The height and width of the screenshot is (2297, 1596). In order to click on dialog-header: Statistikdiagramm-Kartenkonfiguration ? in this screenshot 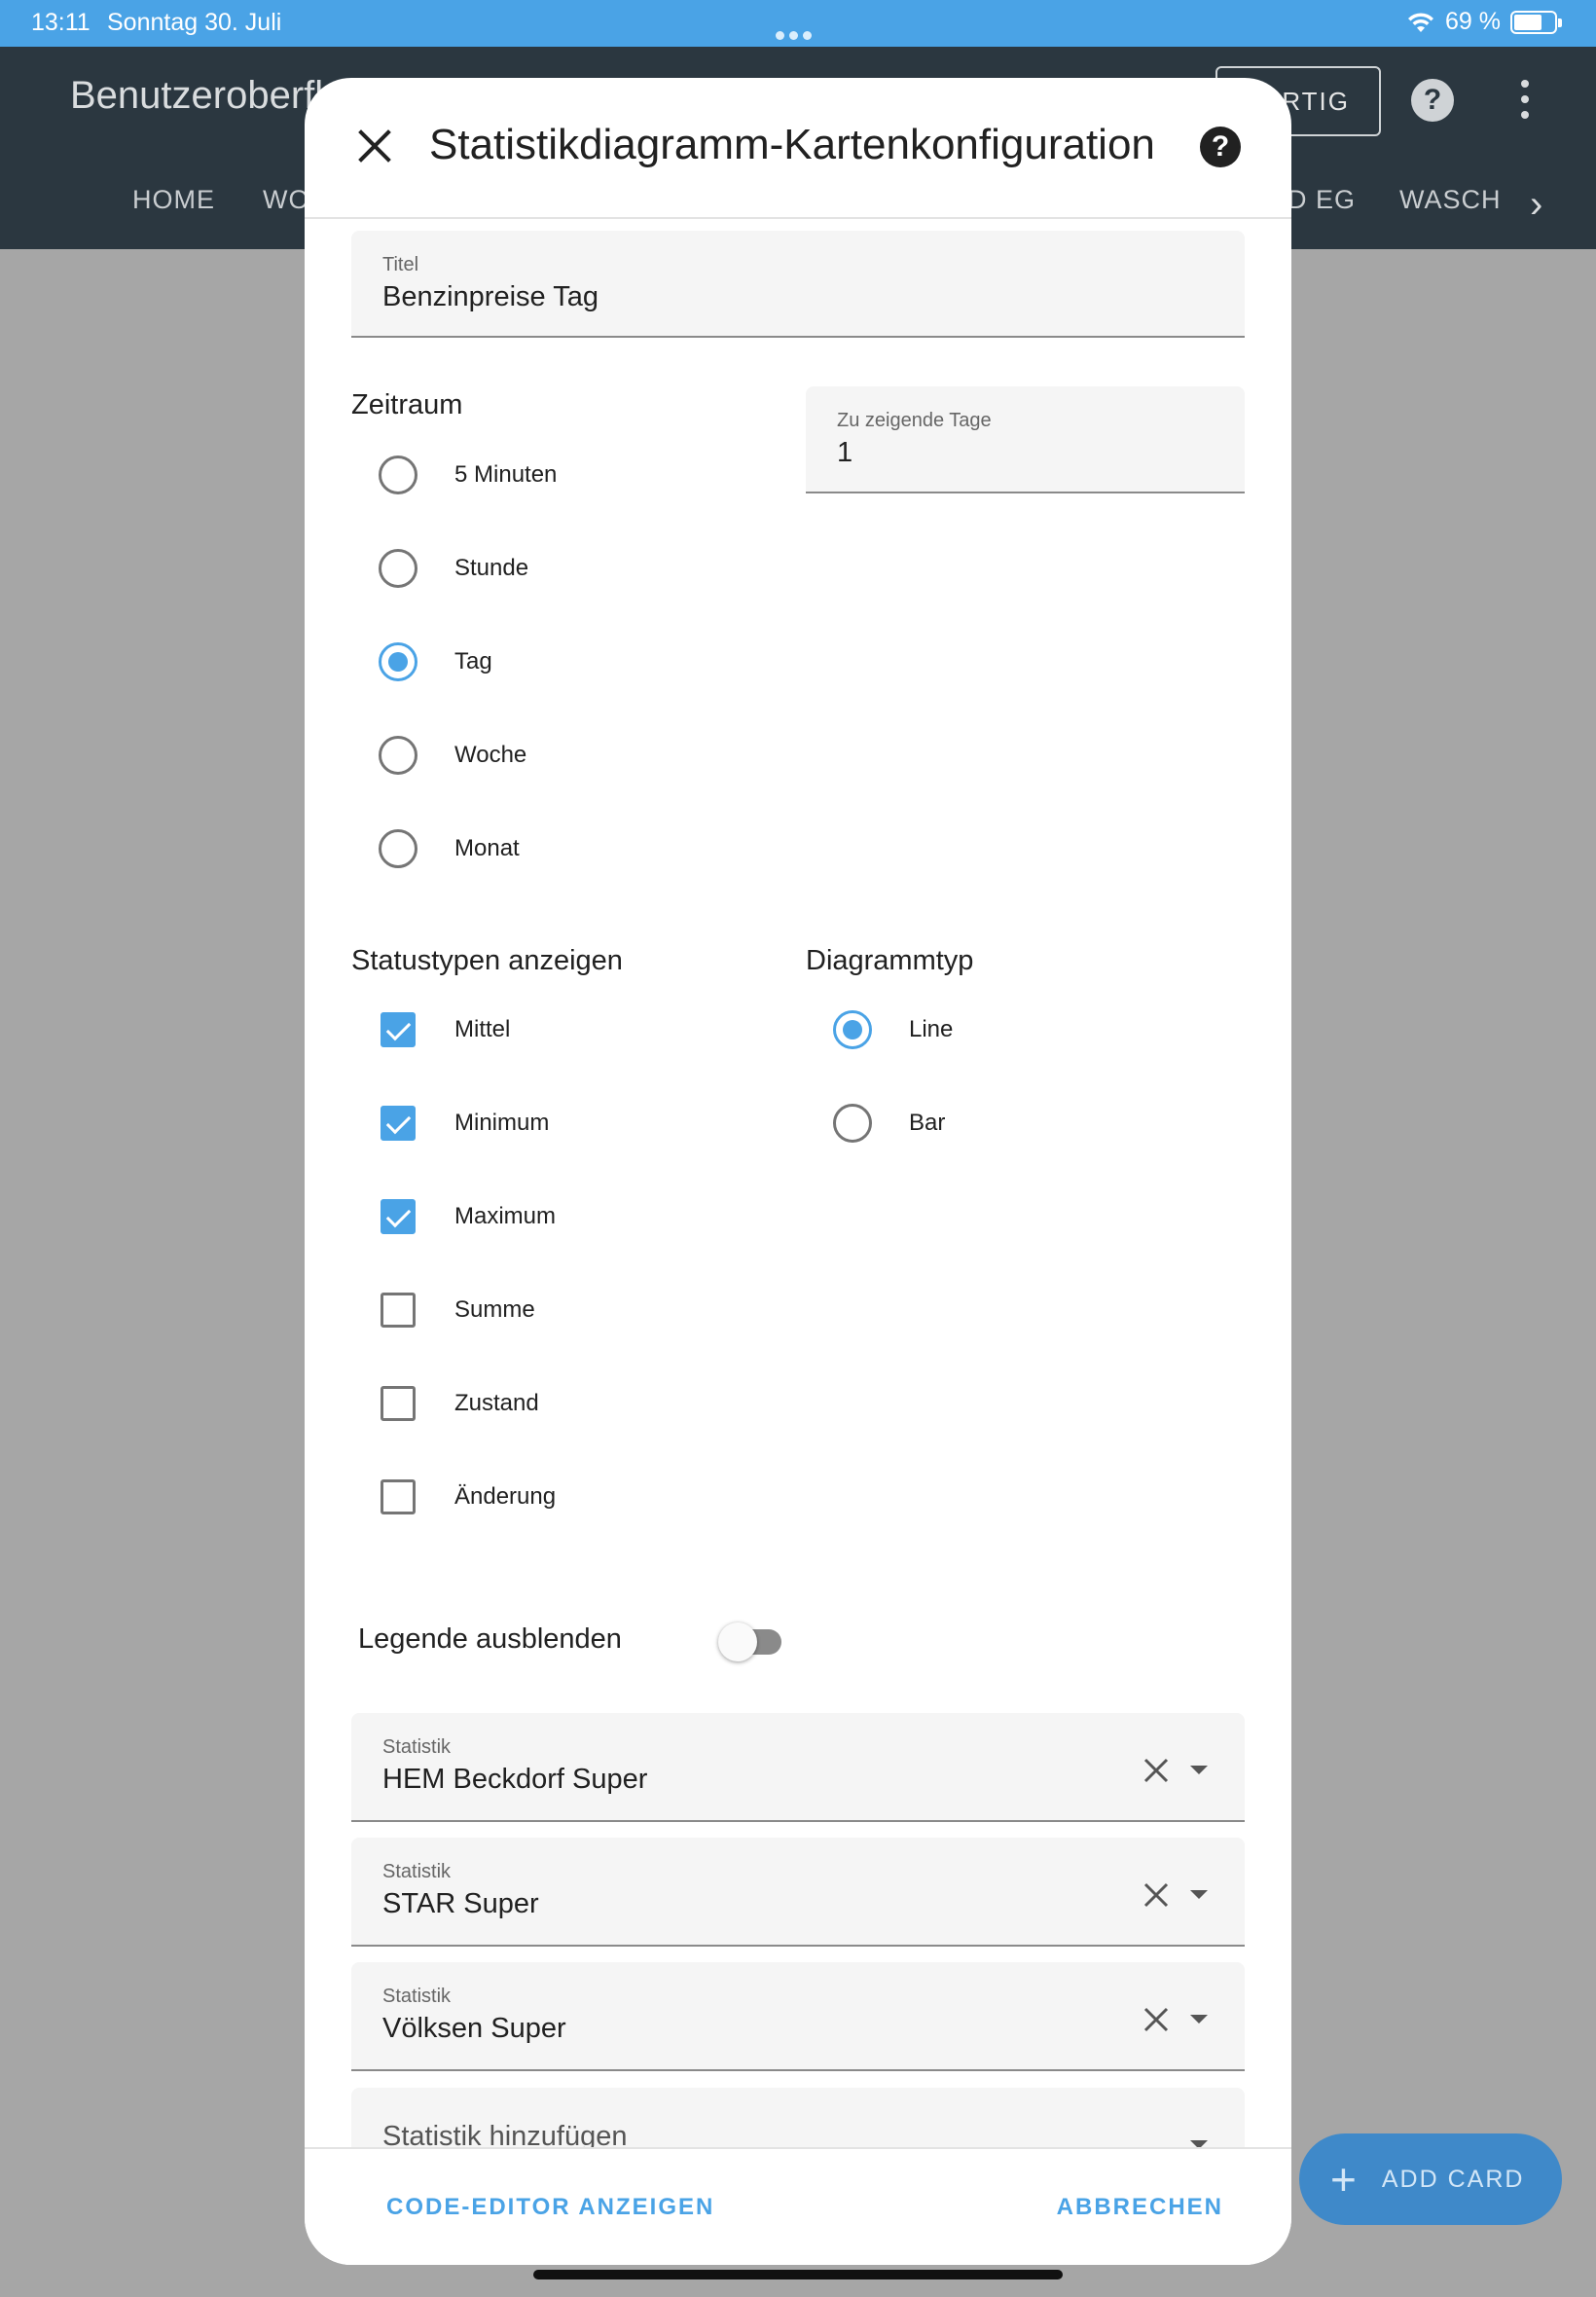, I will do `click(798, 148)`.